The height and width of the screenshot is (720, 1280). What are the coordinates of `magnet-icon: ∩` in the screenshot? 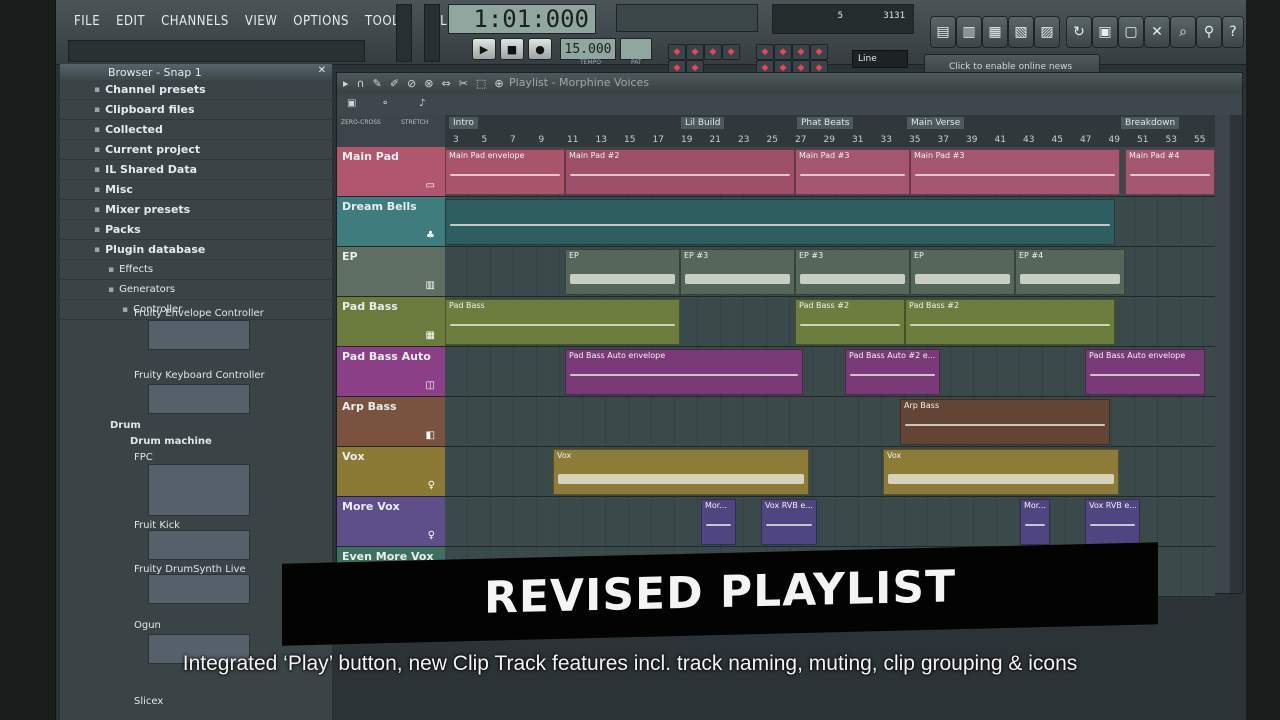 It's located at (361, 83).